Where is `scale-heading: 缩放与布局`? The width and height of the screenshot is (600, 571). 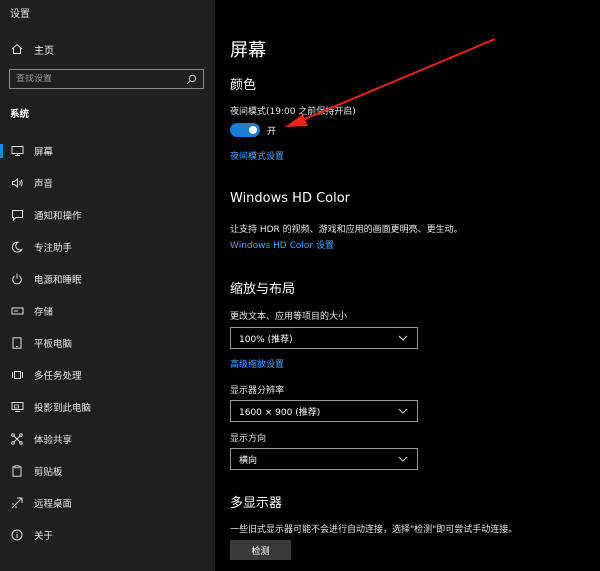
scale-heading: 缩放与布局 is located at coordinates (263, 289).